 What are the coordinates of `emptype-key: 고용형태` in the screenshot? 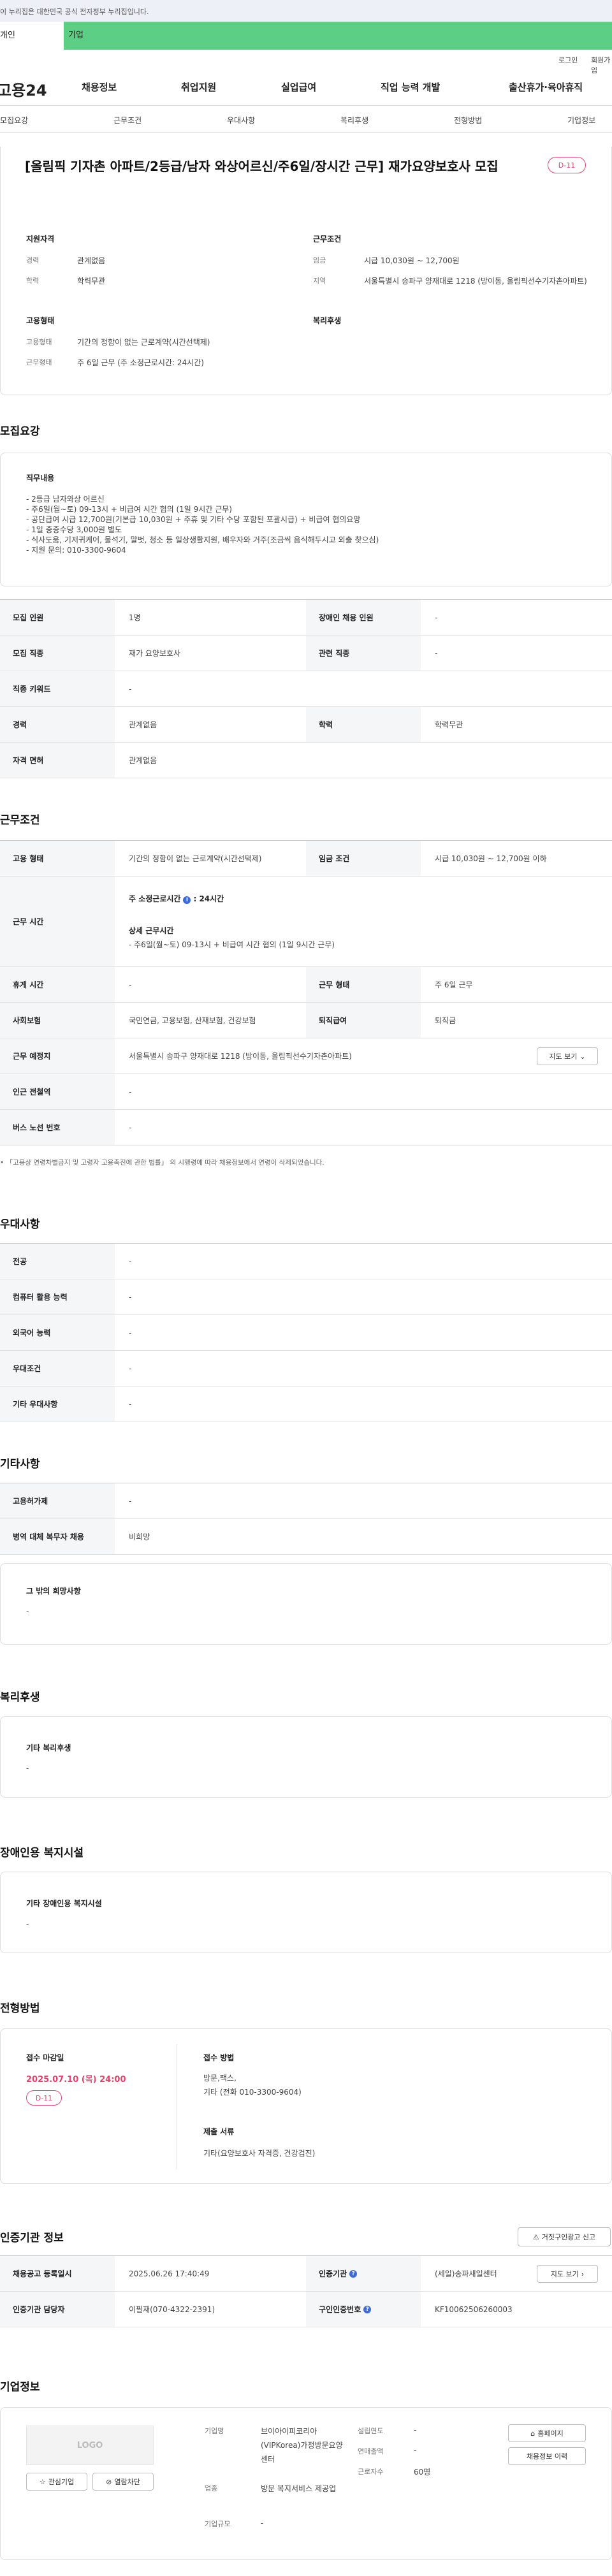 It's located at (39, 342).